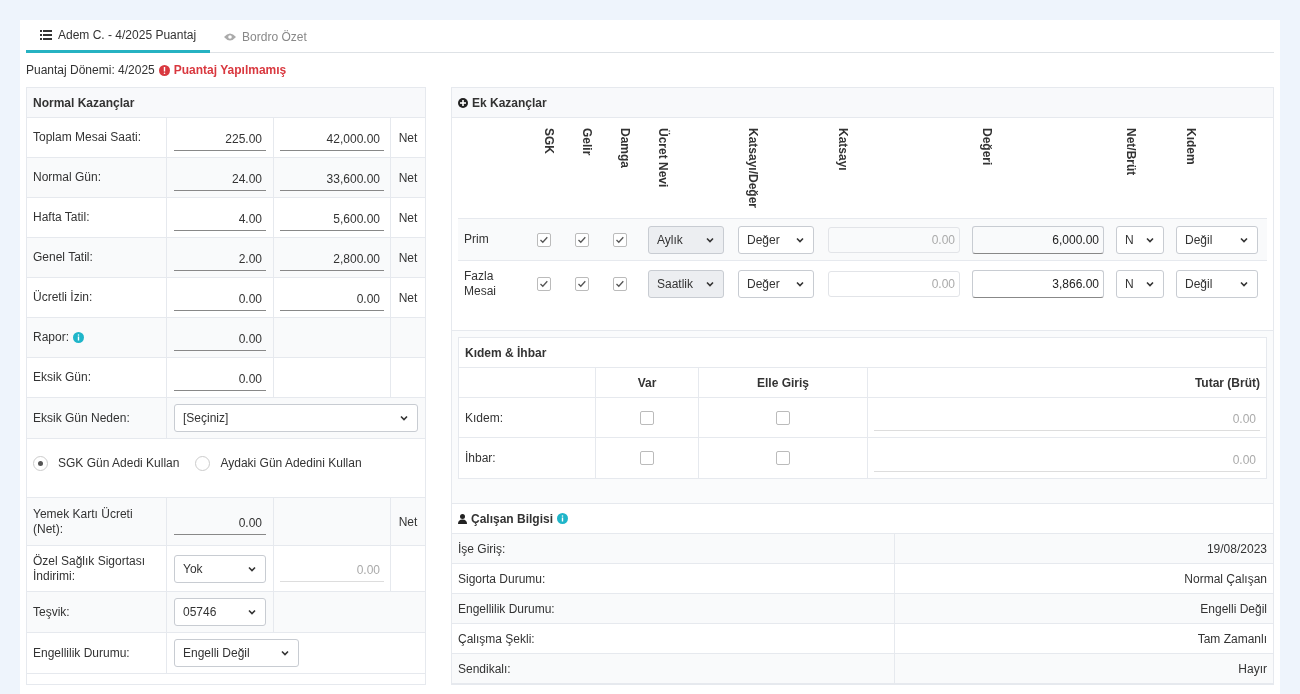 This screenshot has height=694, width=1300. Describe the element at coordinates (164, 70) in the screenshot. I see `warning-icon` at that location.